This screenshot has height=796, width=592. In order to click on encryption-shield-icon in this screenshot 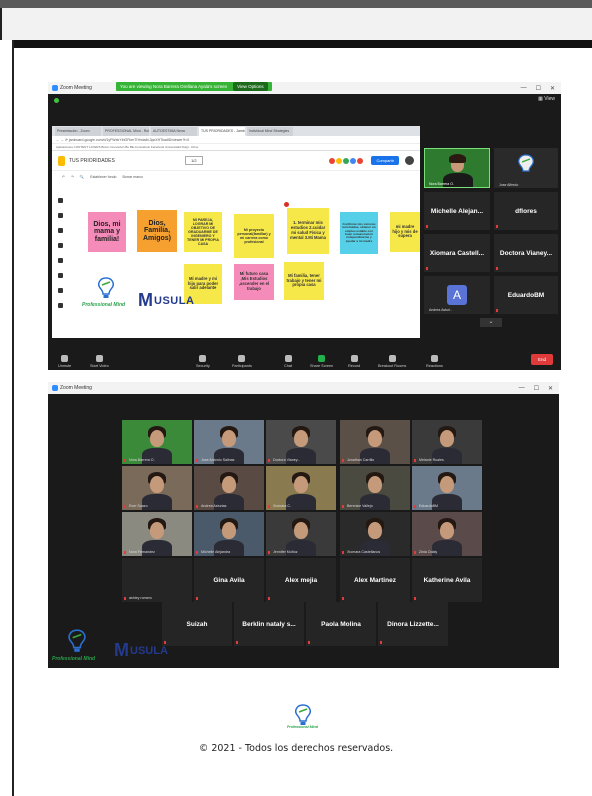, I will do `click(56, 100)`.